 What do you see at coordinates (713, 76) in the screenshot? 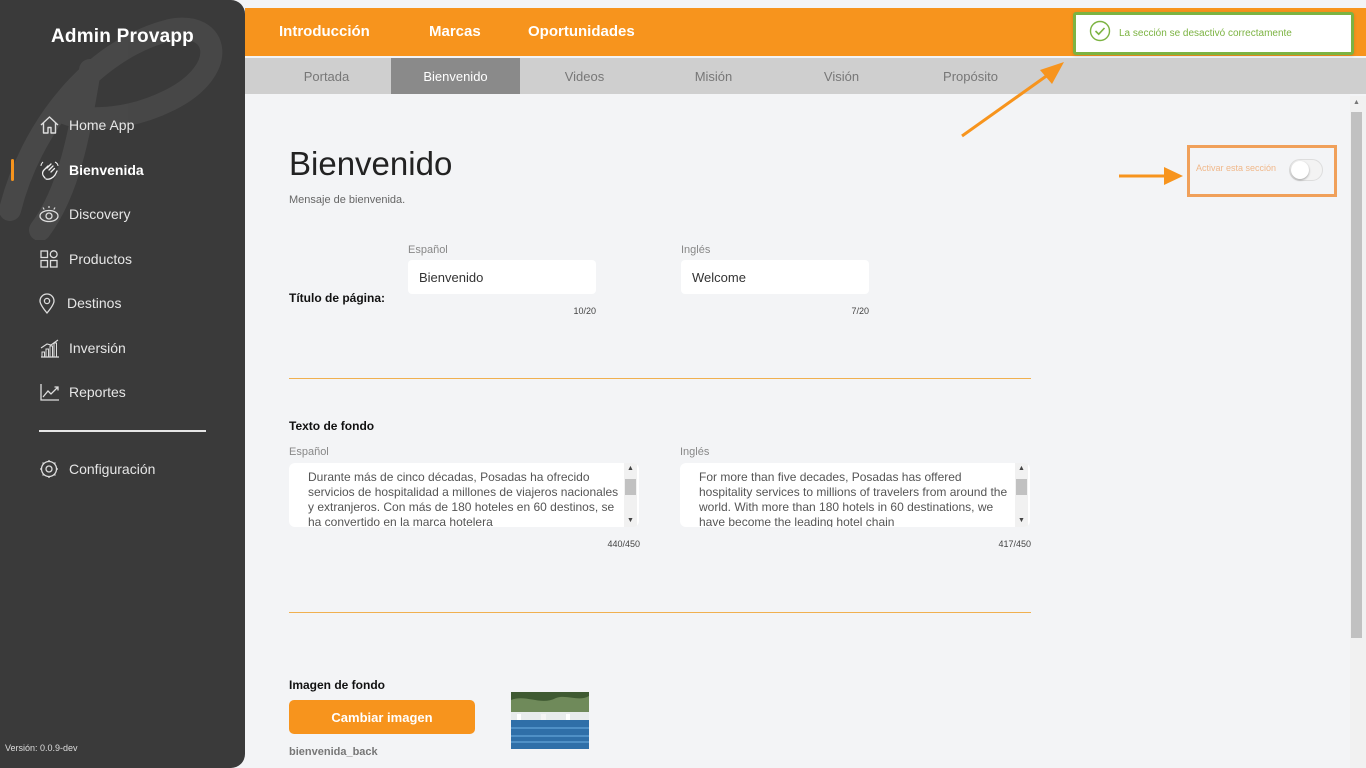
I see `subtab-mision: Misión` at bounding box center [713, 76].